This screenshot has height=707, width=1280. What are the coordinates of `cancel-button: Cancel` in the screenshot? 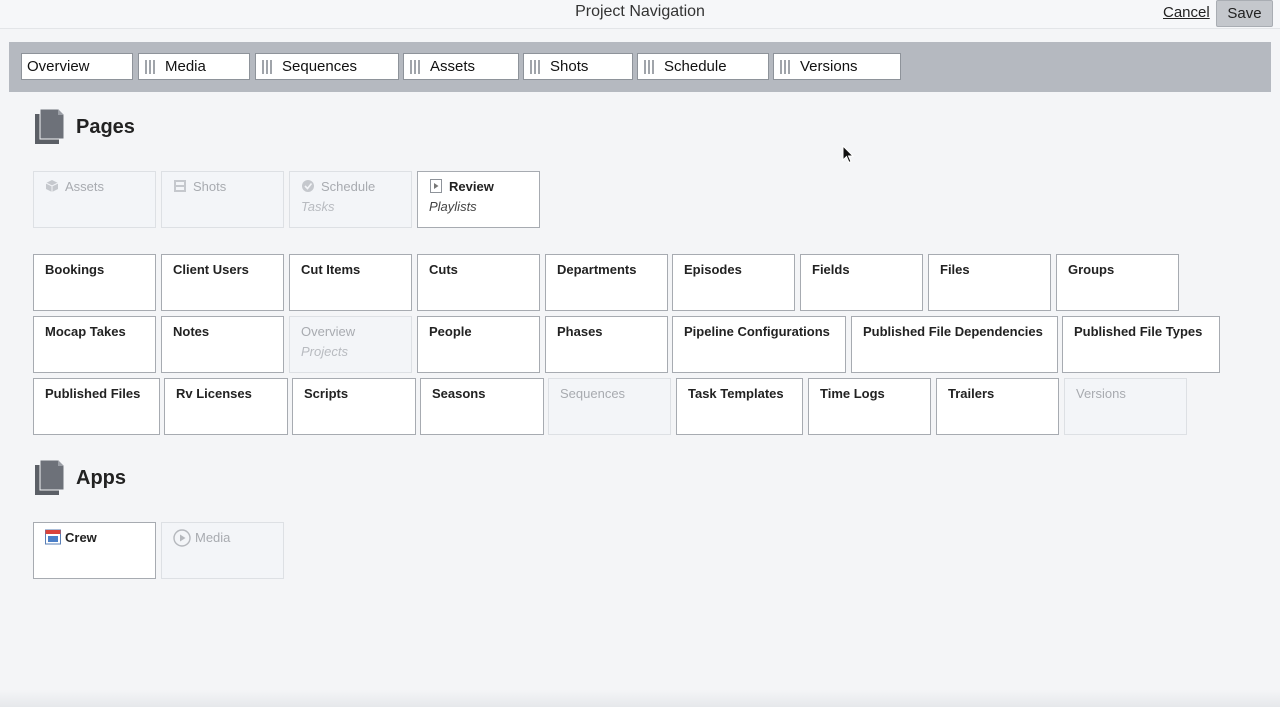 It's located at (1186, 12).